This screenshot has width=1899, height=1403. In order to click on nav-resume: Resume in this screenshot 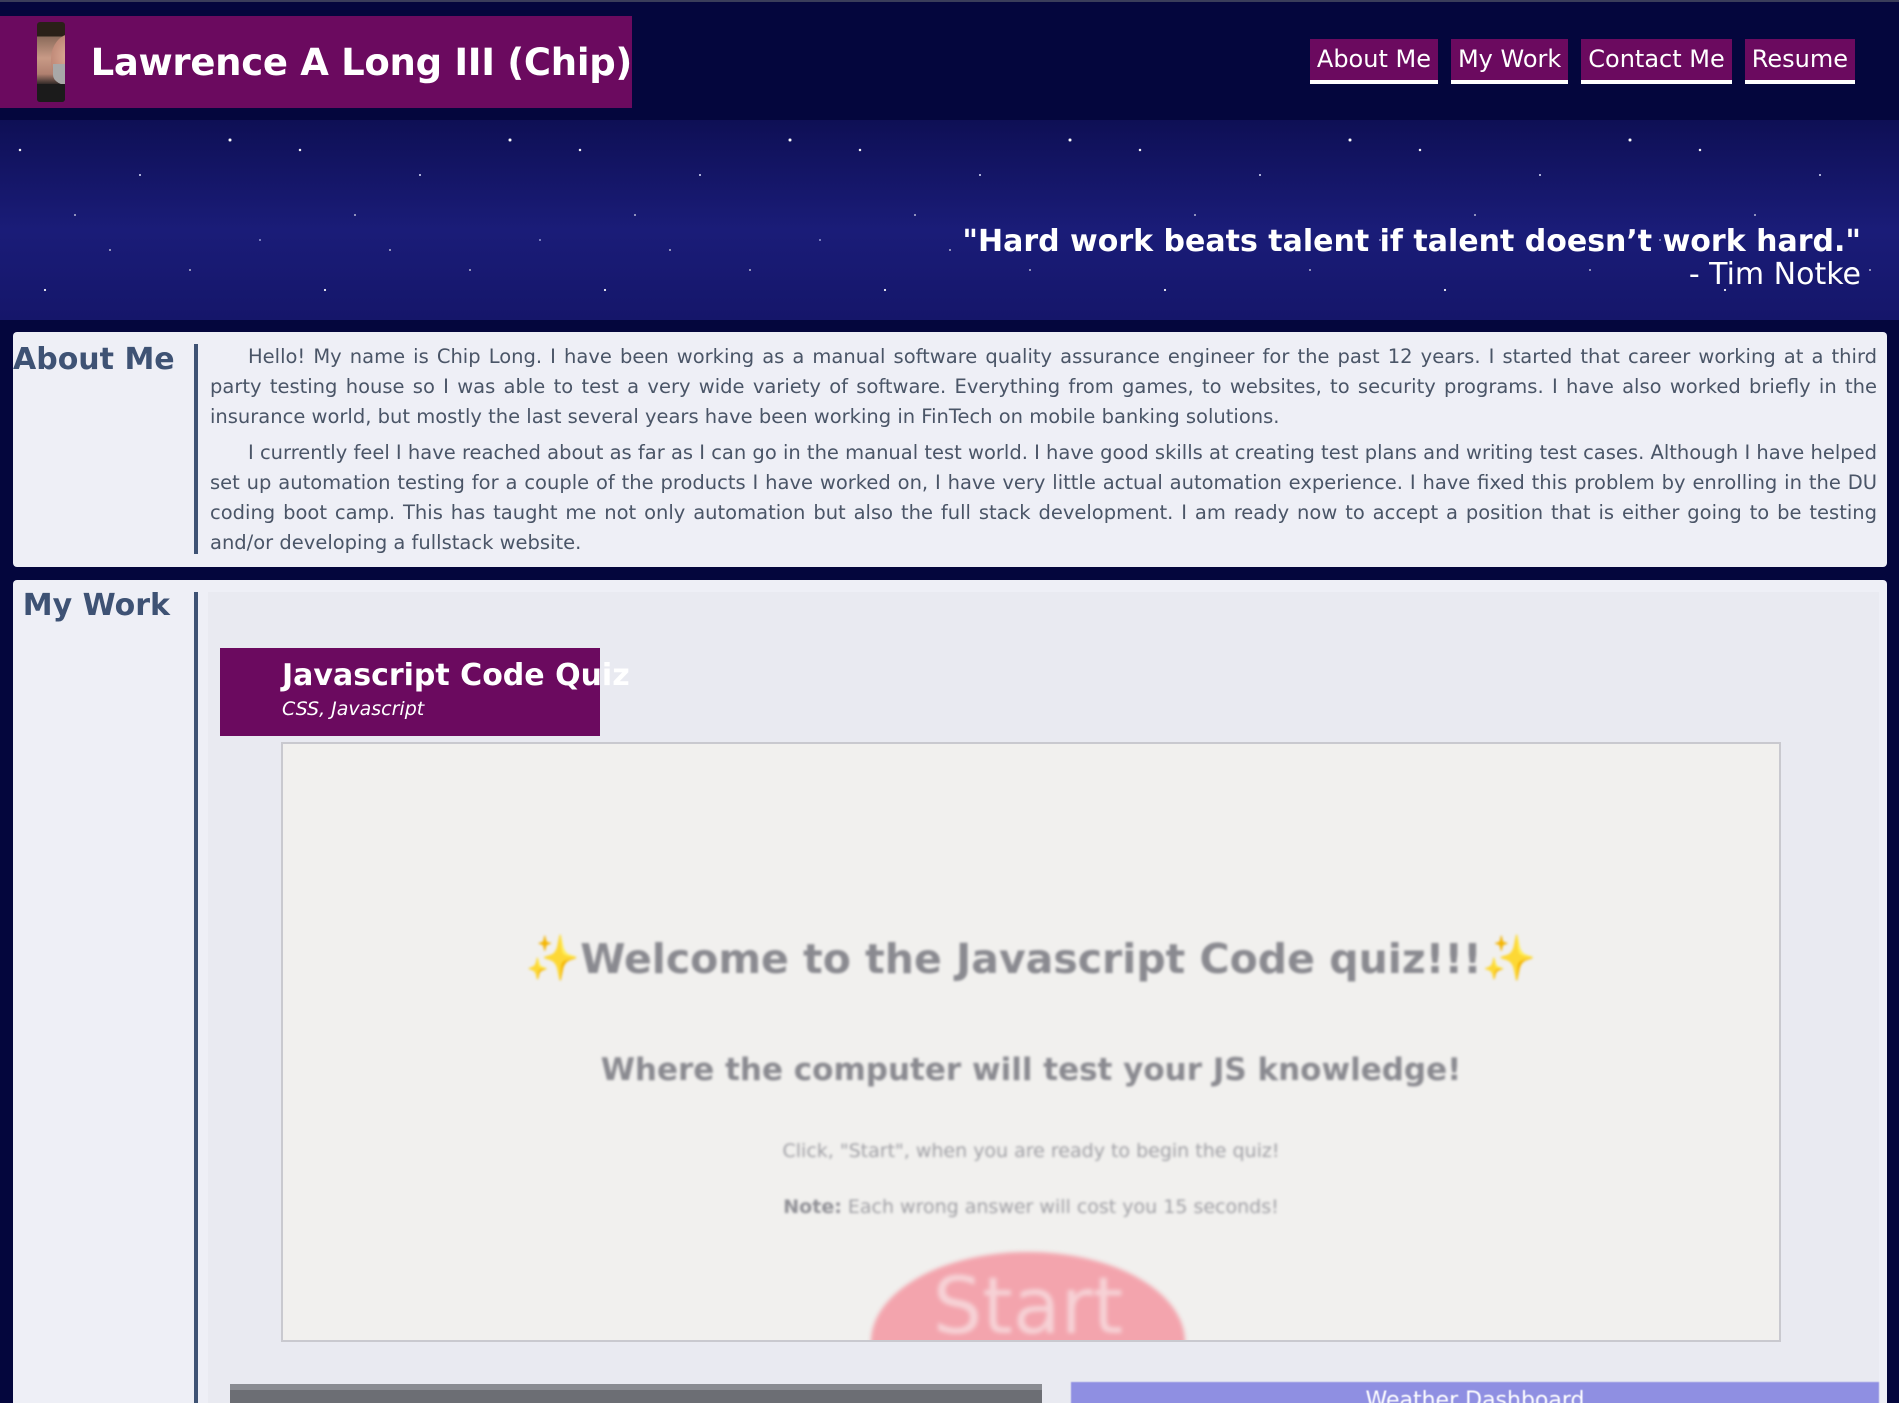, I will do `click(1799, 61)`.